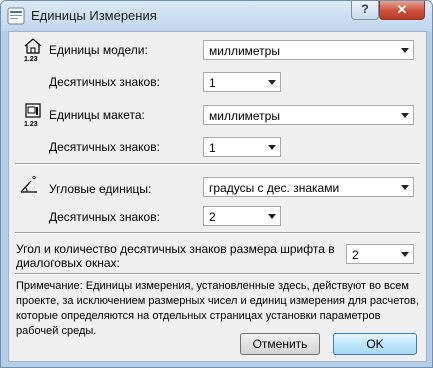 The image size is (433, 368). Describe the element at coordinates (94, 15) in the screenshot. I see `window-title: Единицы Измерения` at that location.